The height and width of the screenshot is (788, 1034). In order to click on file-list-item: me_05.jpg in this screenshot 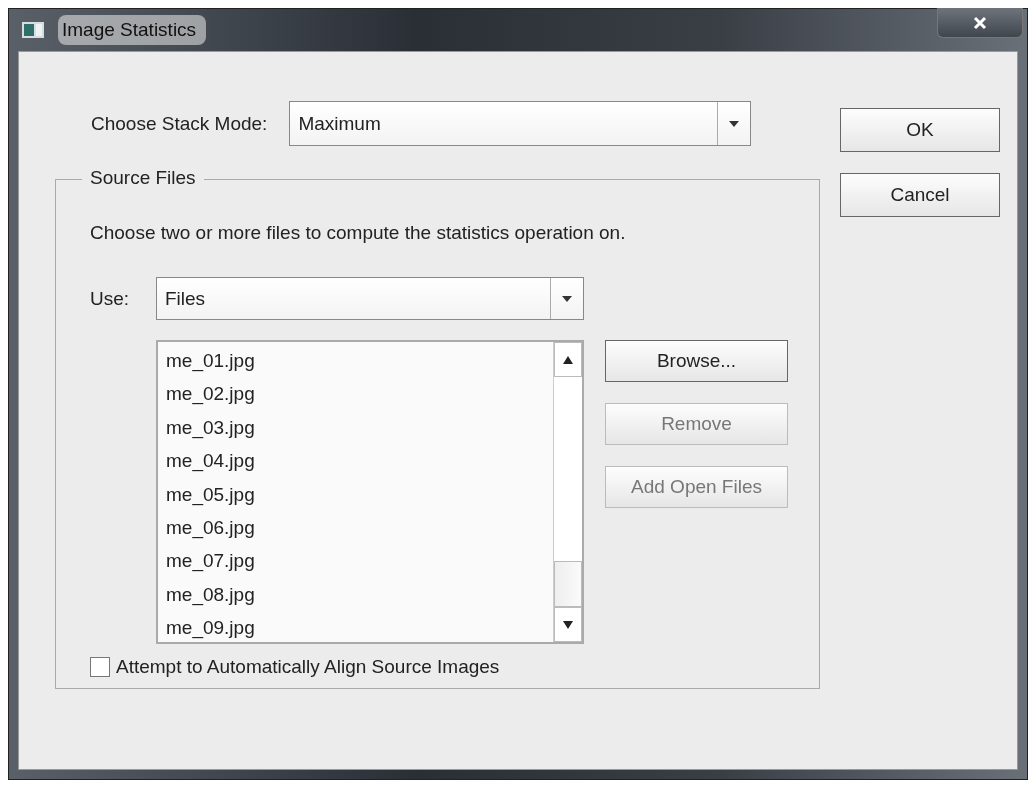, I will do `click(355, 494)`.